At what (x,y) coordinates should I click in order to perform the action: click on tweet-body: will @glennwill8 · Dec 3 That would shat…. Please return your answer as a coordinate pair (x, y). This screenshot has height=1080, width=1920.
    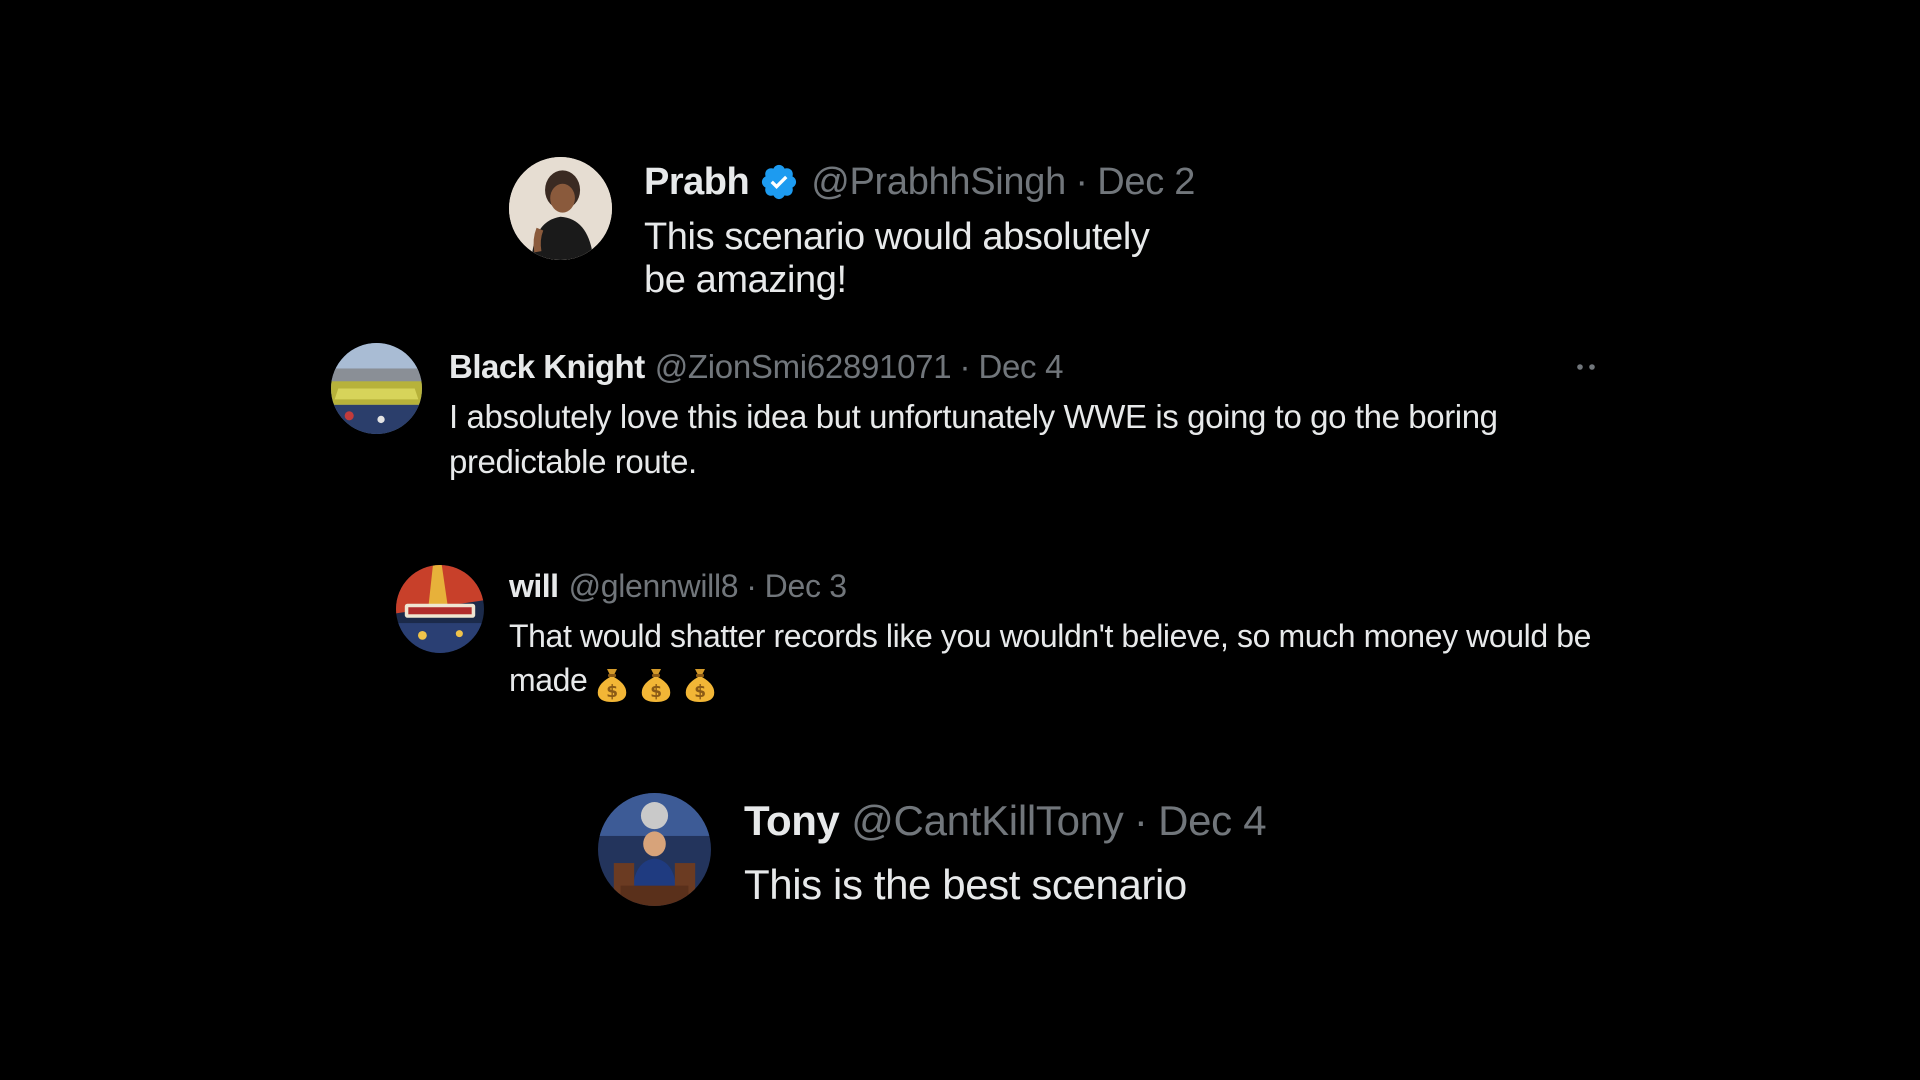
    Looking at the image, I should click on (1059, 634).